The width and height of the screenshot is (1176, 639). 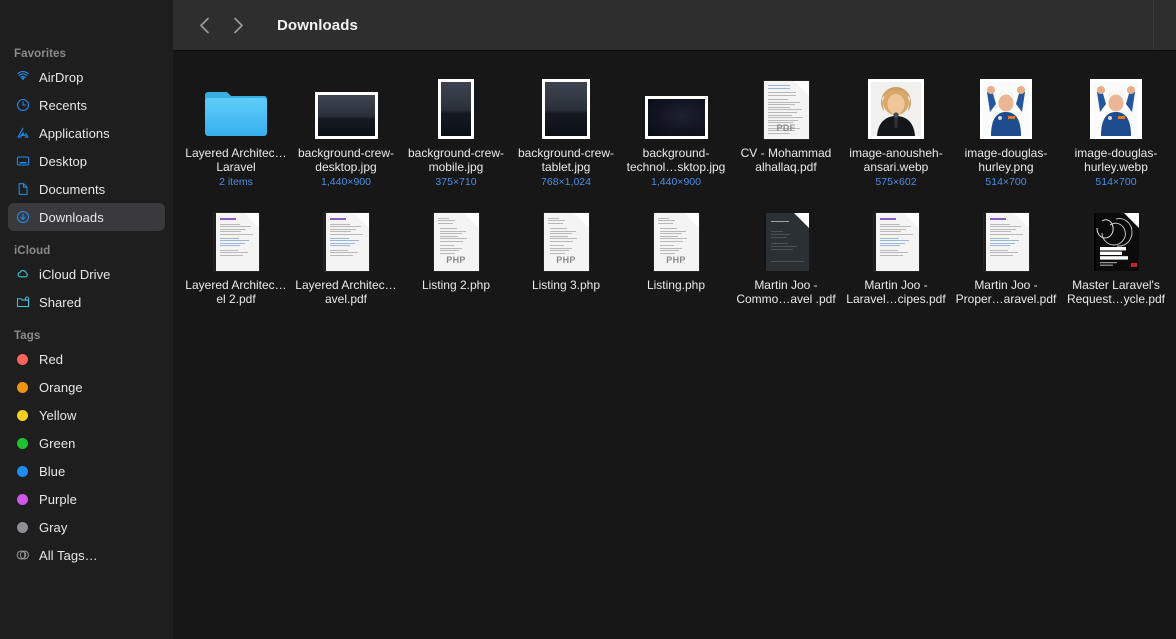 What do you see at coordinates (1006, 292) in the screenshot?
I see `file-name-label: Martin Joo - Proper…aravel.pdf` at bounding box center [1006, 292].